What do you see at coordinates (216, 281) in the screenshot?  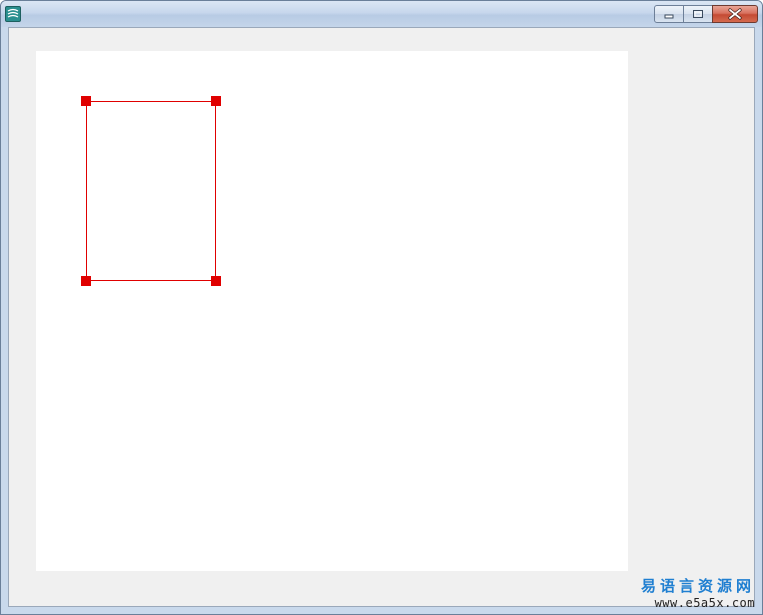 I see `resize-handle-bottom-right` at bounding box center [216, 281].